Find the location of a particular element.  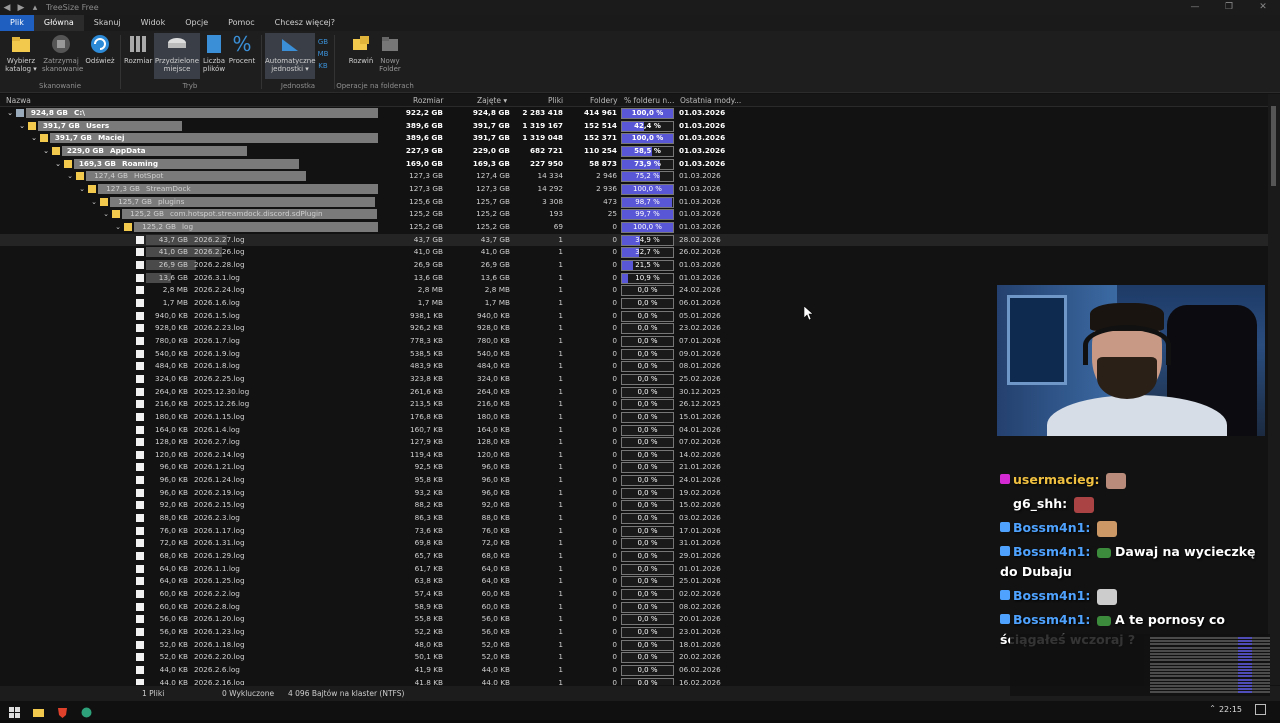

row-allocated: 52,0 KB is located at coordinates (495, 657).